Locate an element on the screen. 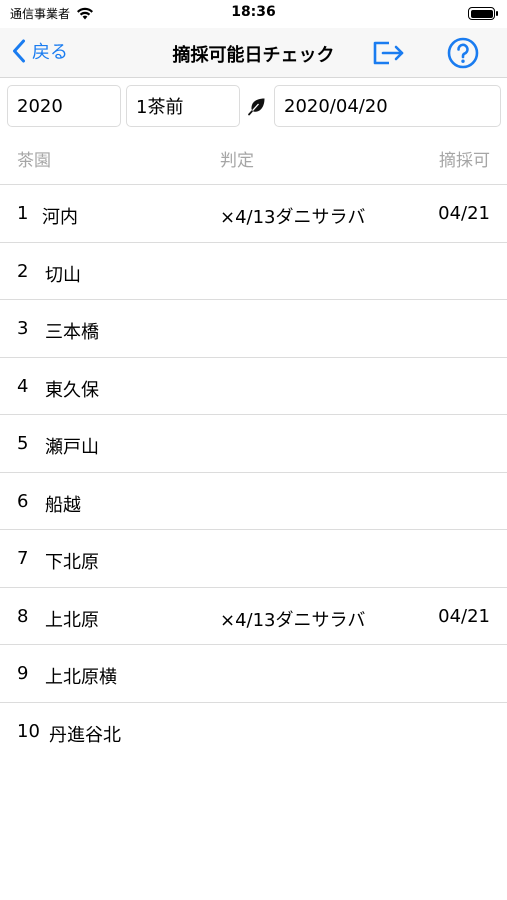 This screenshot has width=507, height=900. row-garden-name: 下北原 is located at coordinates (72, 562).